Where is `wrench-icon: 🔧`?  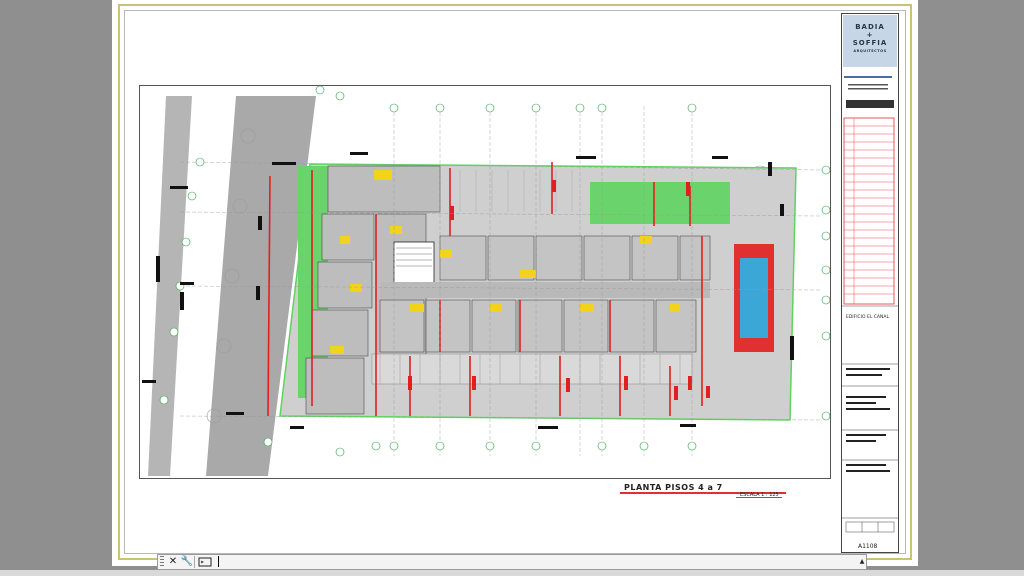 wrench-icon: 🔧 is located at coordinates (187, 562).